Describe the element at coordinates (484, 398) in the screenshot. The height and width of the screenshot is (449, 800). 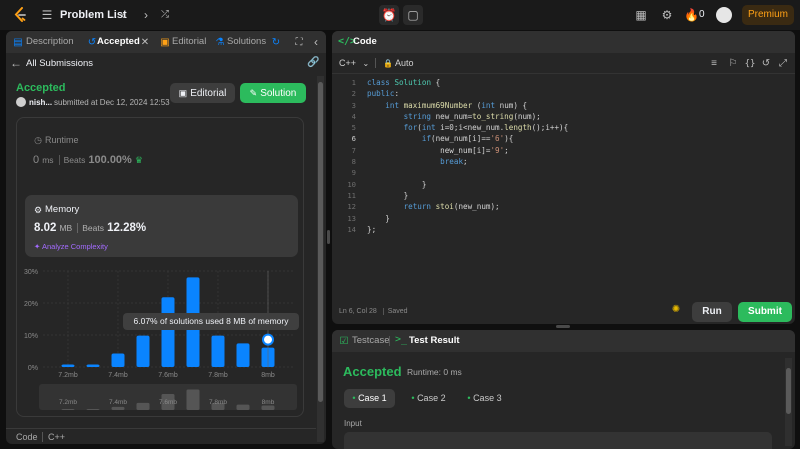
I see `case-3-tab: • Case 3` at that location.